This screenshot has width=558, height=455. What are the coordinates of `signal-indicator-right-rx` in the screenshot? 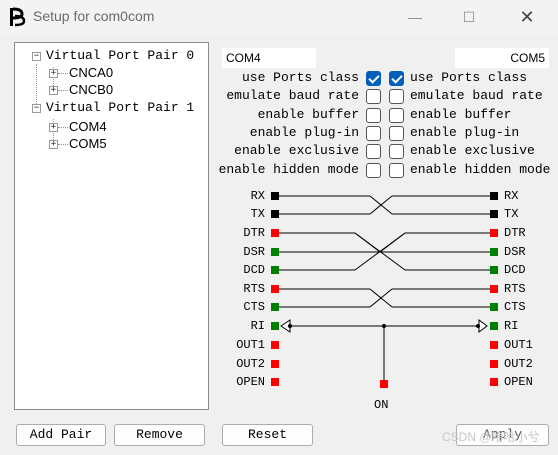 It's located at (494, 196).